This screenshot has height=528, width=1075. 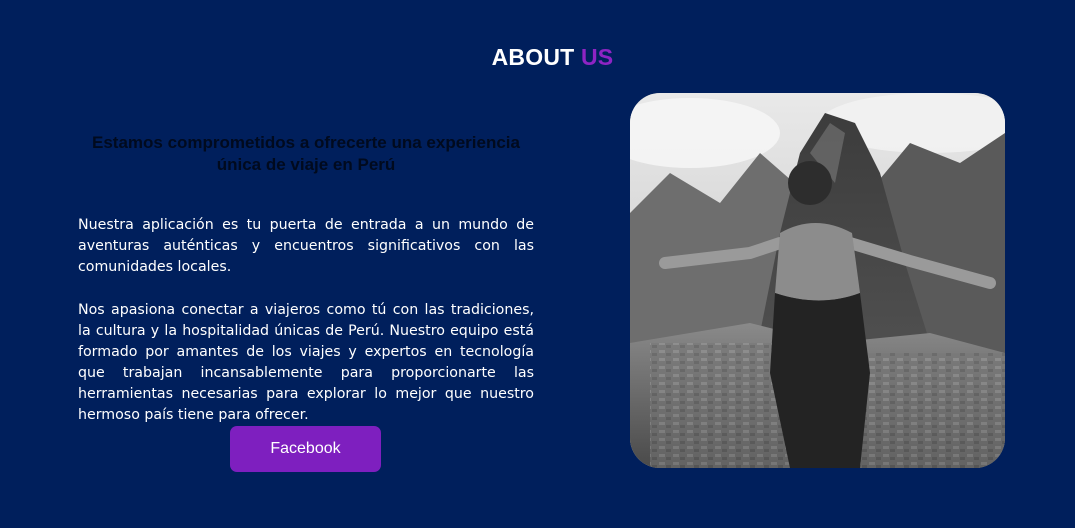 I want to click on section-title: ABOUT US, so click(x=537, y=57).